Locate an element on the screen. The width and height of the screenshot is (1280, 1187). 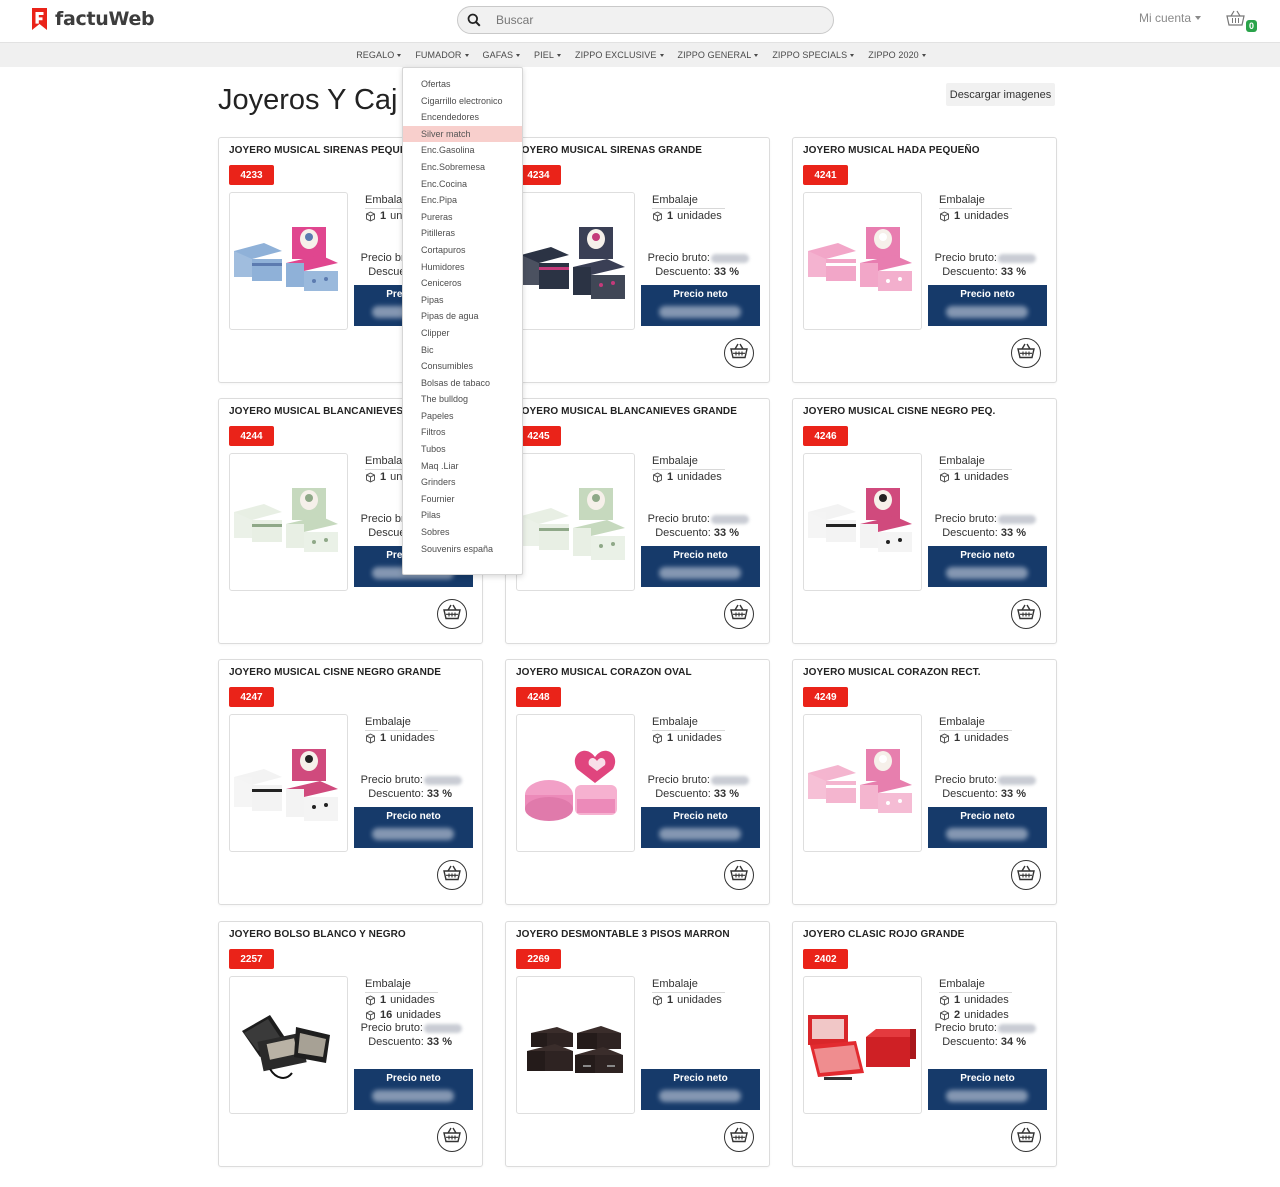
dropdown-item: The bulldog is located at coordinates (462, 399).